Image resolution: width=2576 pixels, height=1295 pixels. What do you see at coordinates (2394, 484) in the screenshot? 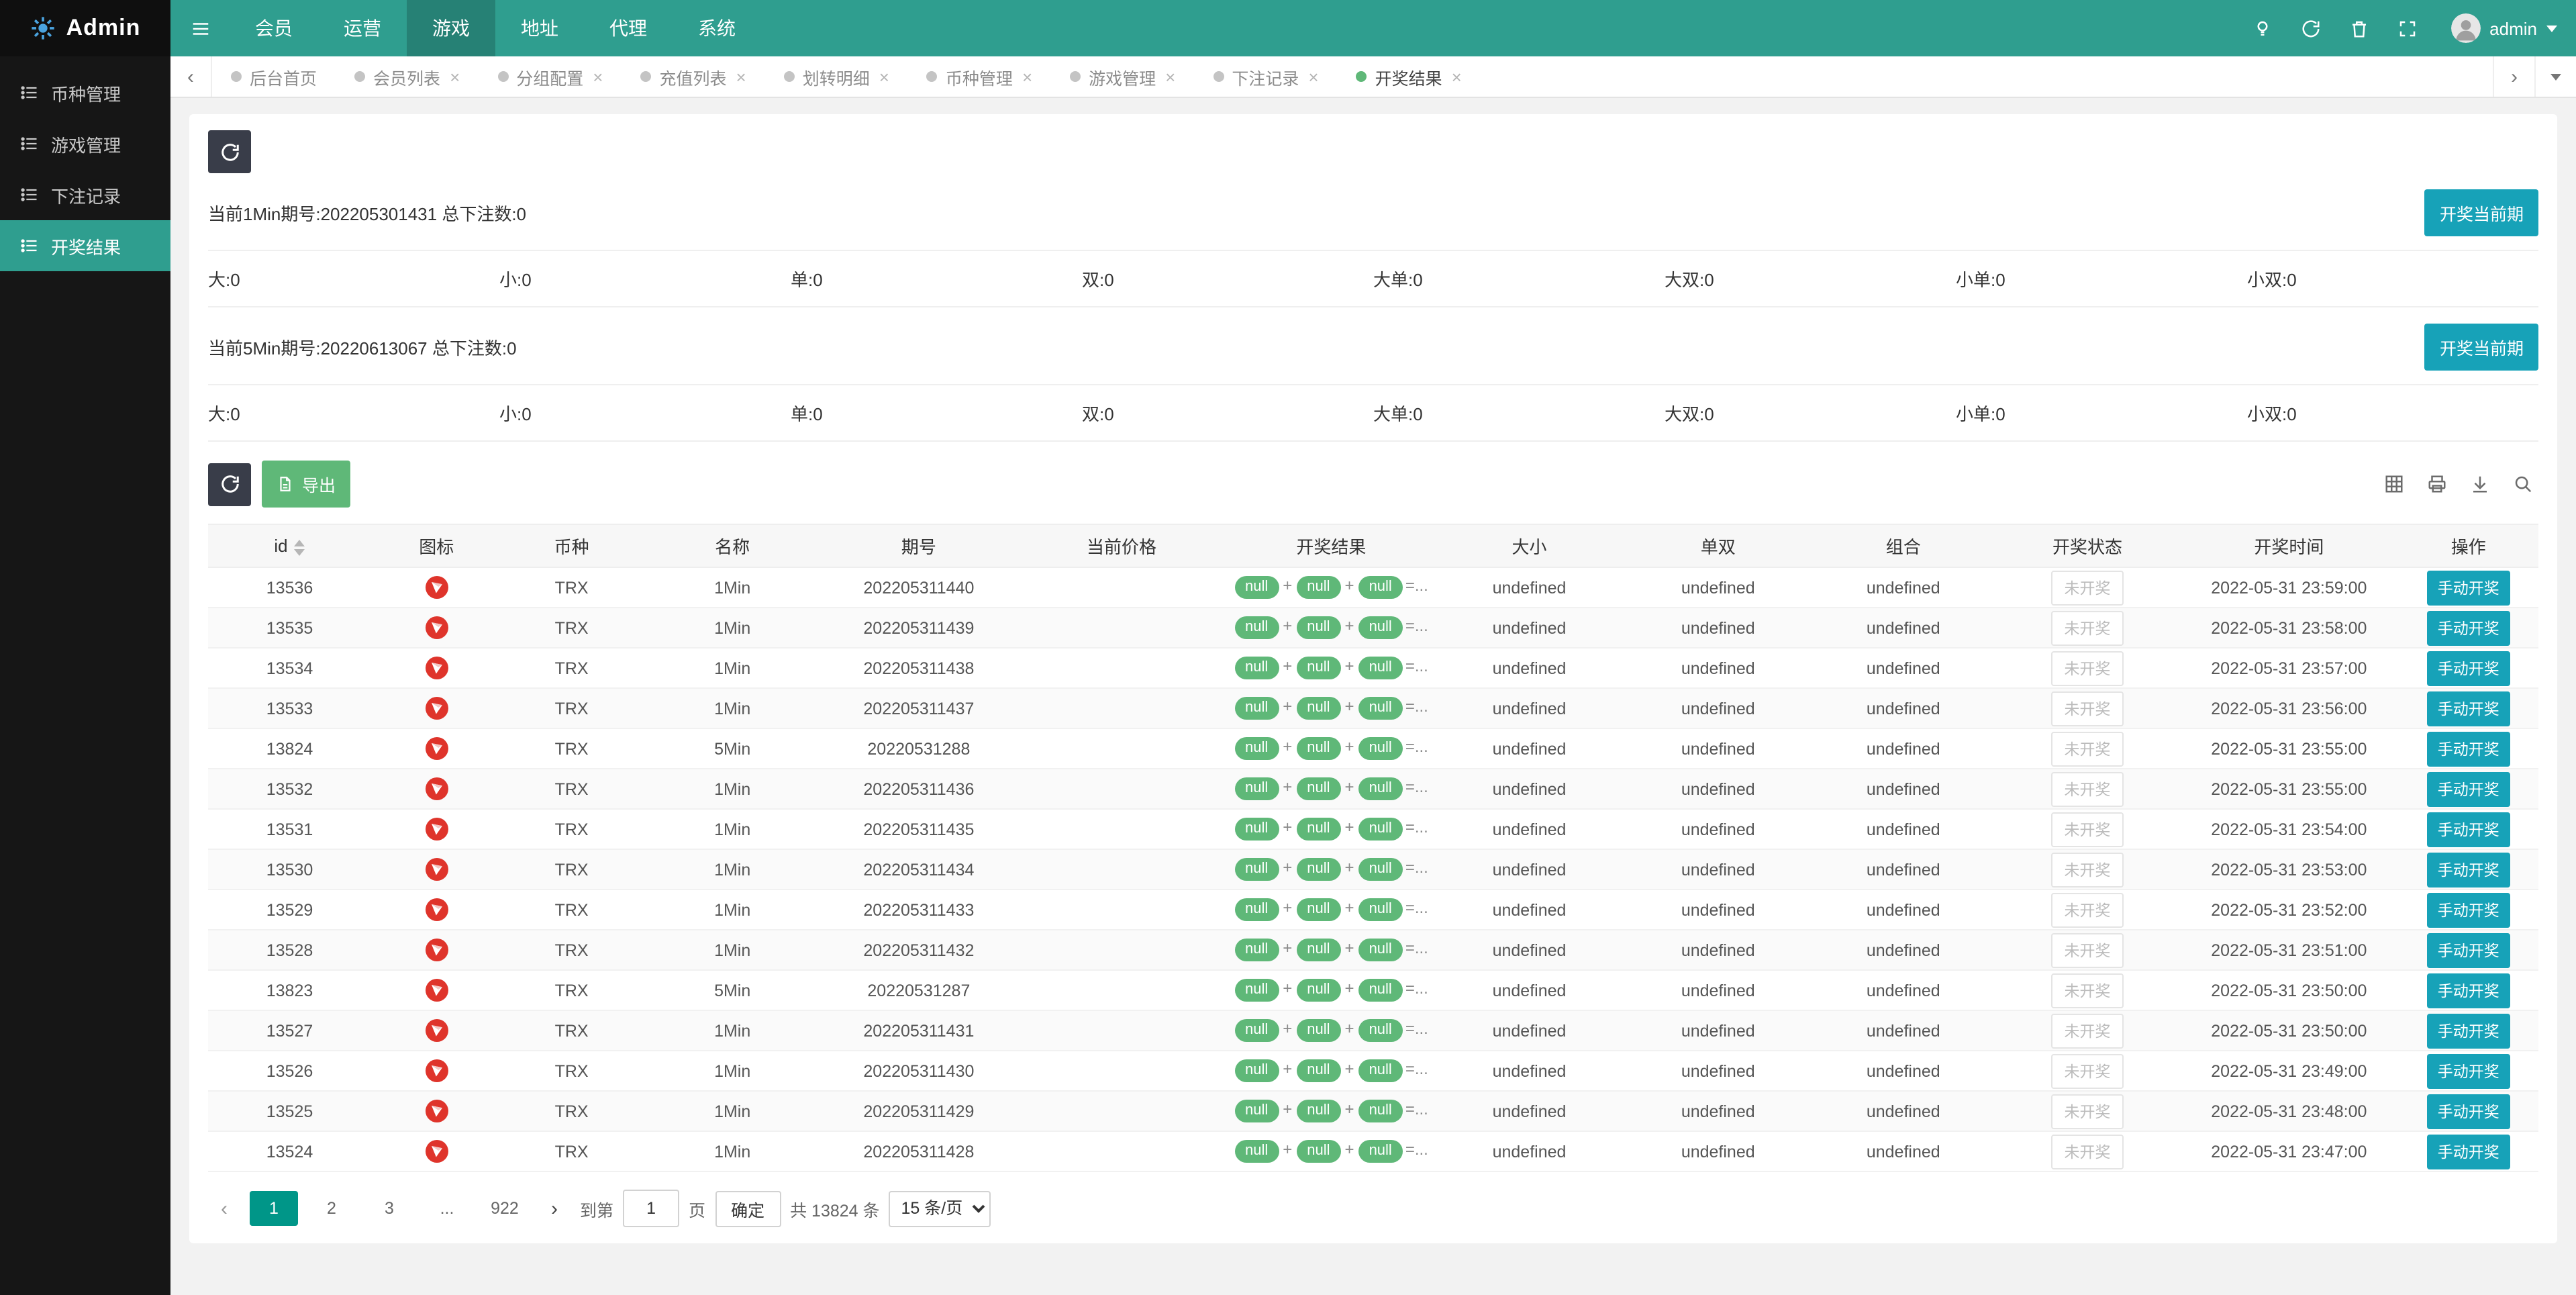
I see `filter-columns-icon` at bounding box center [2394, 484].